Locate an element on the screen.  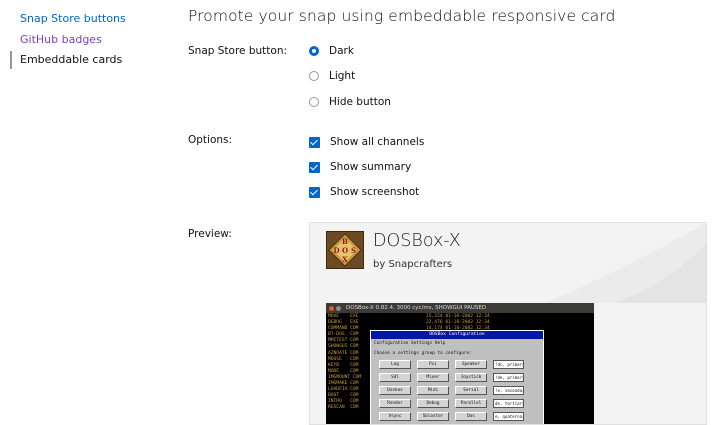
dialog-button: Render is located at coordinates (395, 403).